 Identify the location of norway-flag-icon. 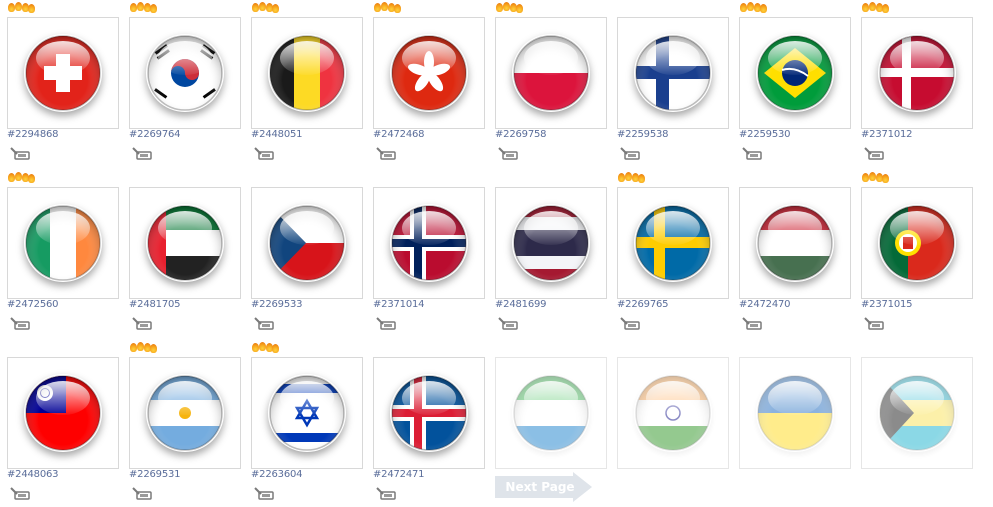
(429, 243).